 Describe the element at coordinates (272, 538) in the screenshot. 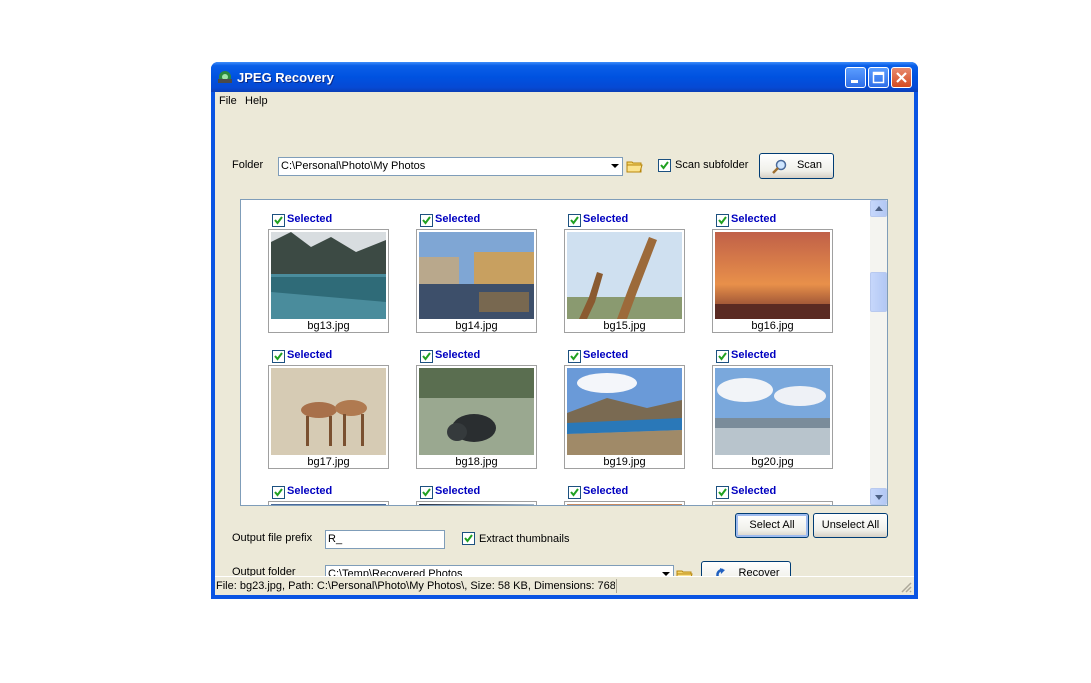

I see `output-prefix-label: Output file prefix` at that location.